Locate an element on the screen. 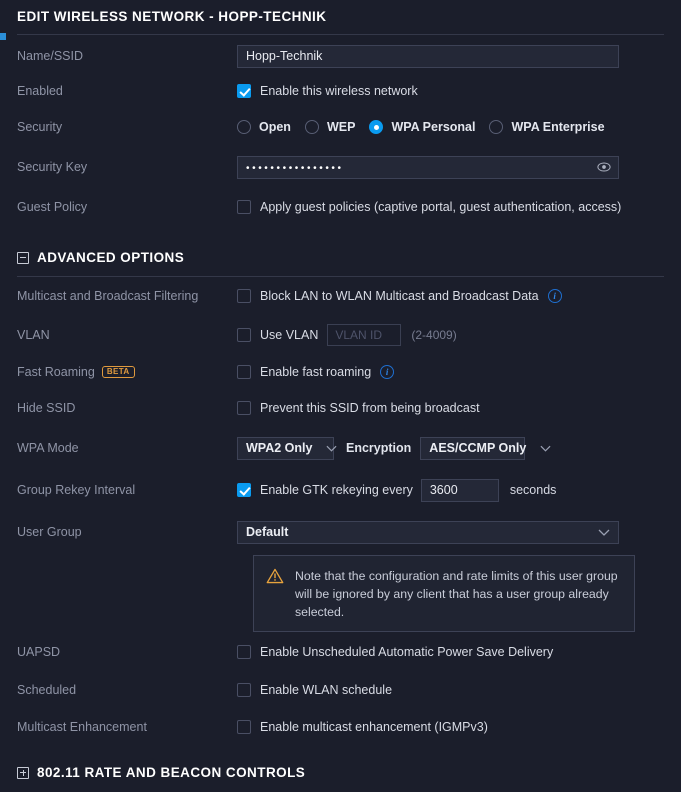 This screenshot has width=681, height=792. section-advanced-options-label: ADVANCED OPTIONS is located at coordinates (111, 257).